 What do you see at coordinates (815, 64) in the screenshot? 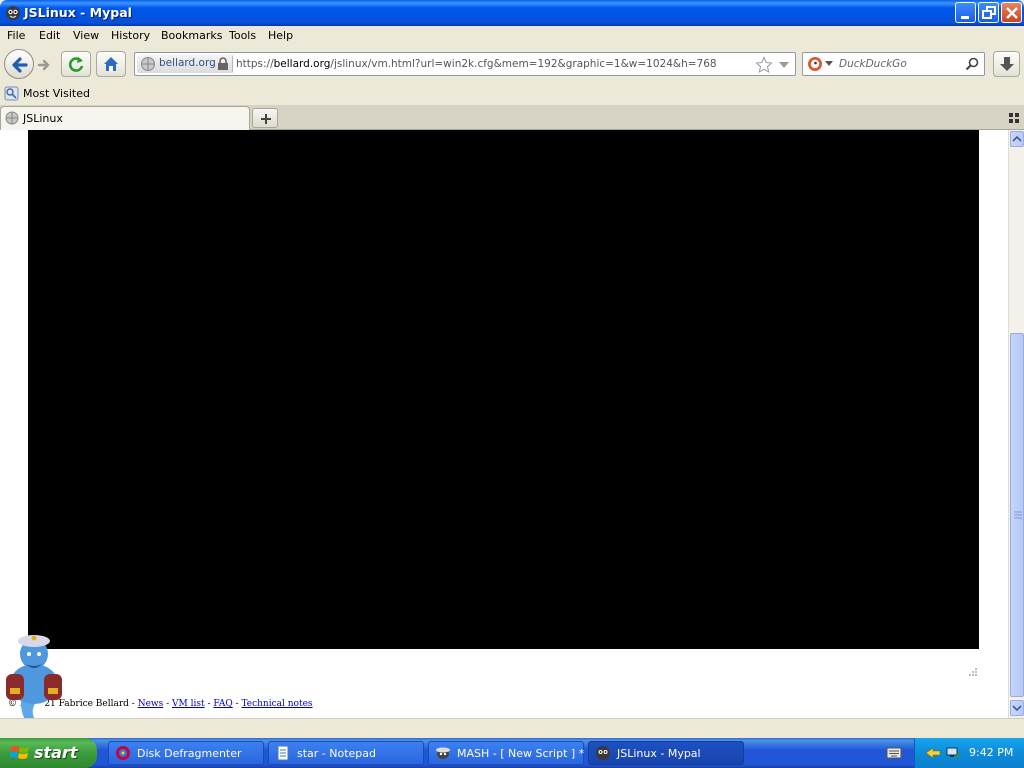
I see `duckduckgo-icon` at bounding box center [815, 64].